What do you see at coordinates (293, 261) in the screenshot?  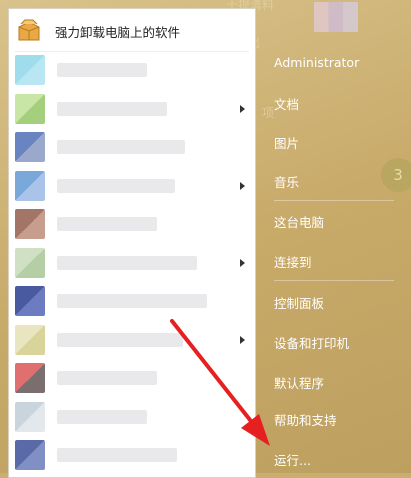 I see `right-item-connect-to: 连接到` at bounding box center [293, 261].